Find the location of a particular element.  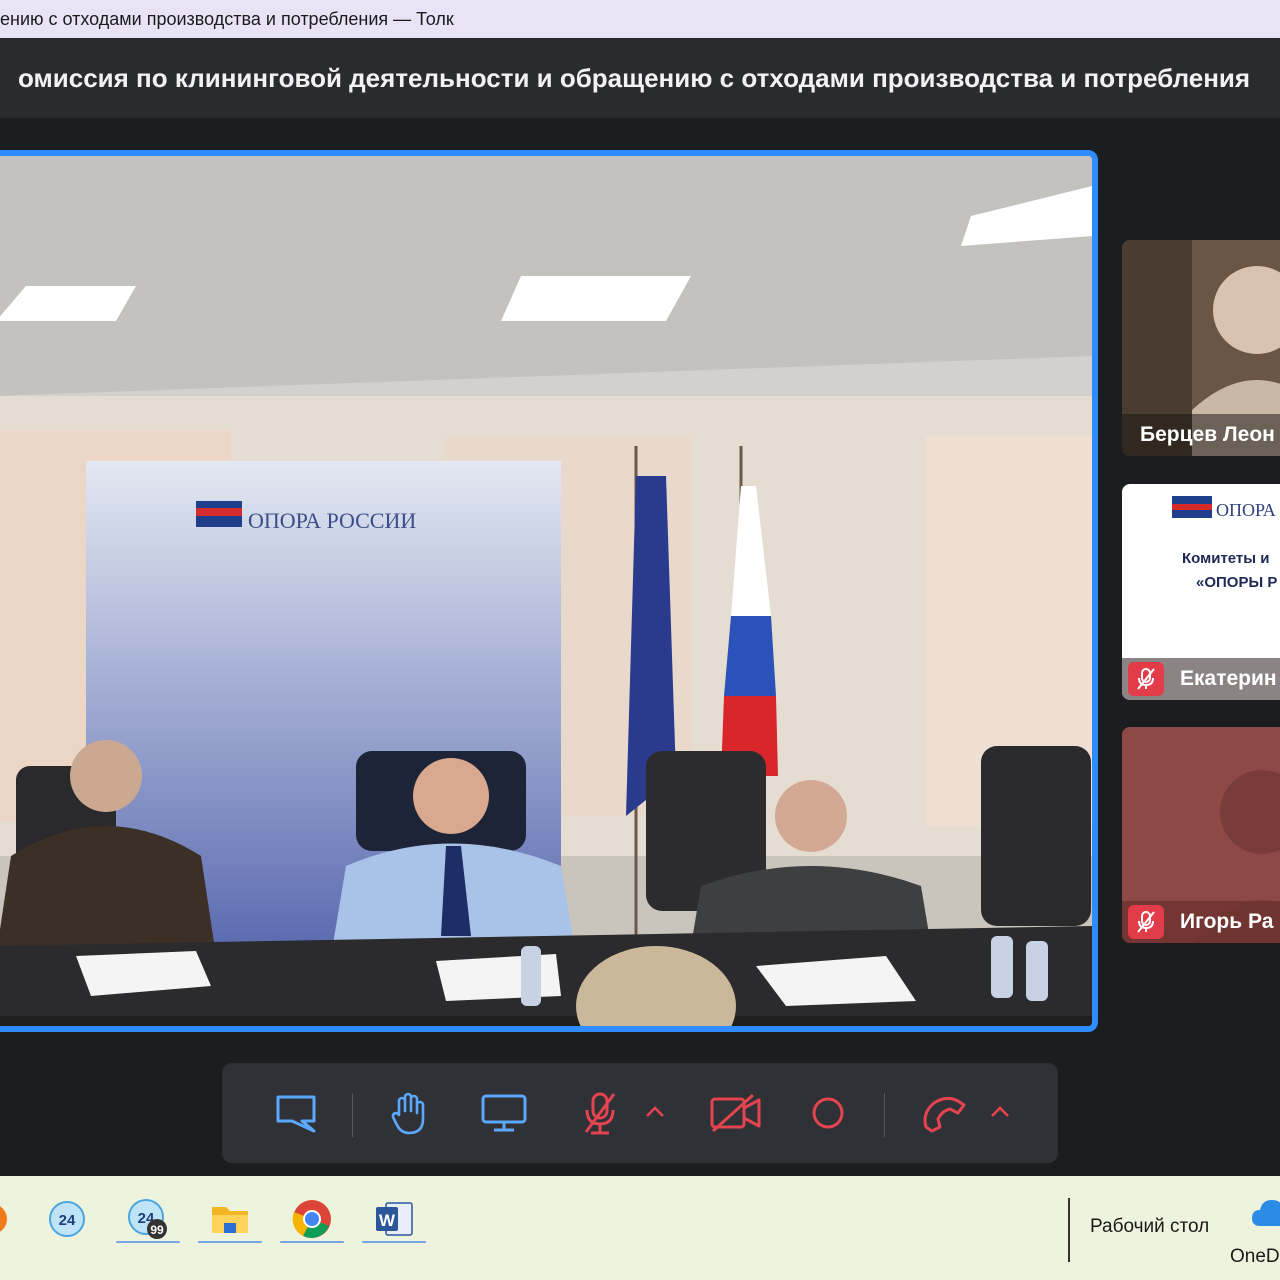

record-button is located at coordinates (828, 1113).